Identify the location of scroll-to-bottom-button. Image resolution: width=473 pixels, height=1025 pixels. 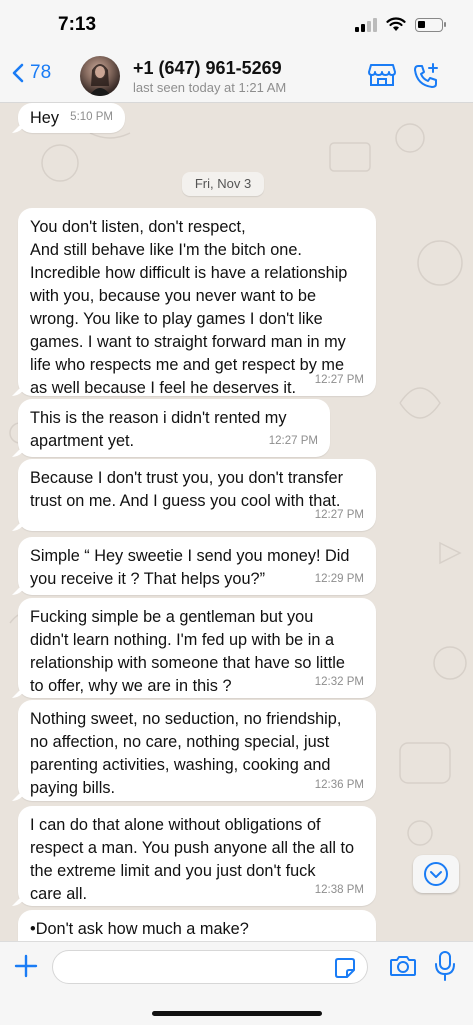
(436, 874).